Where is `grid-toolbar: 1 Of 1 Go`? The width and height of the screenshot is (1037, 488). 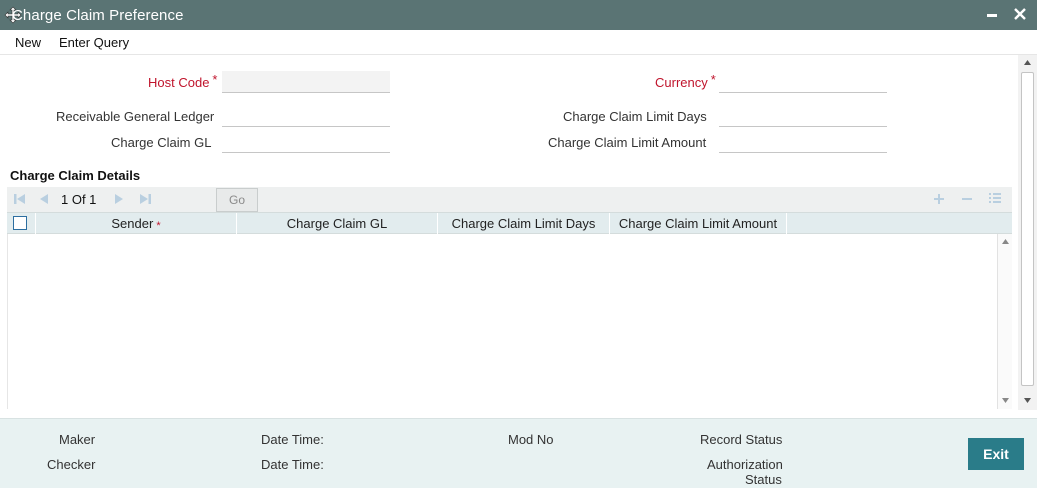
grid-toolbar: 1 Of 1 Go is located at coordinates (509, 199).